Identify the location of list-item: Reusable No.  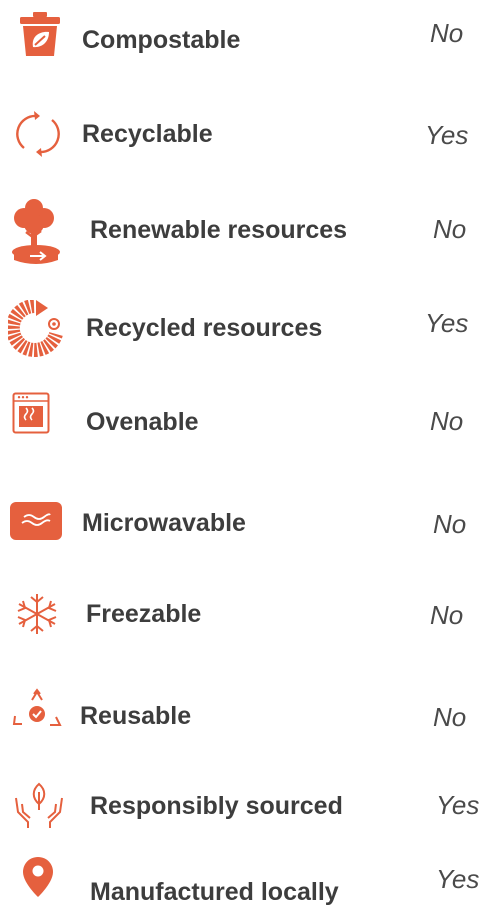
(245, 716).